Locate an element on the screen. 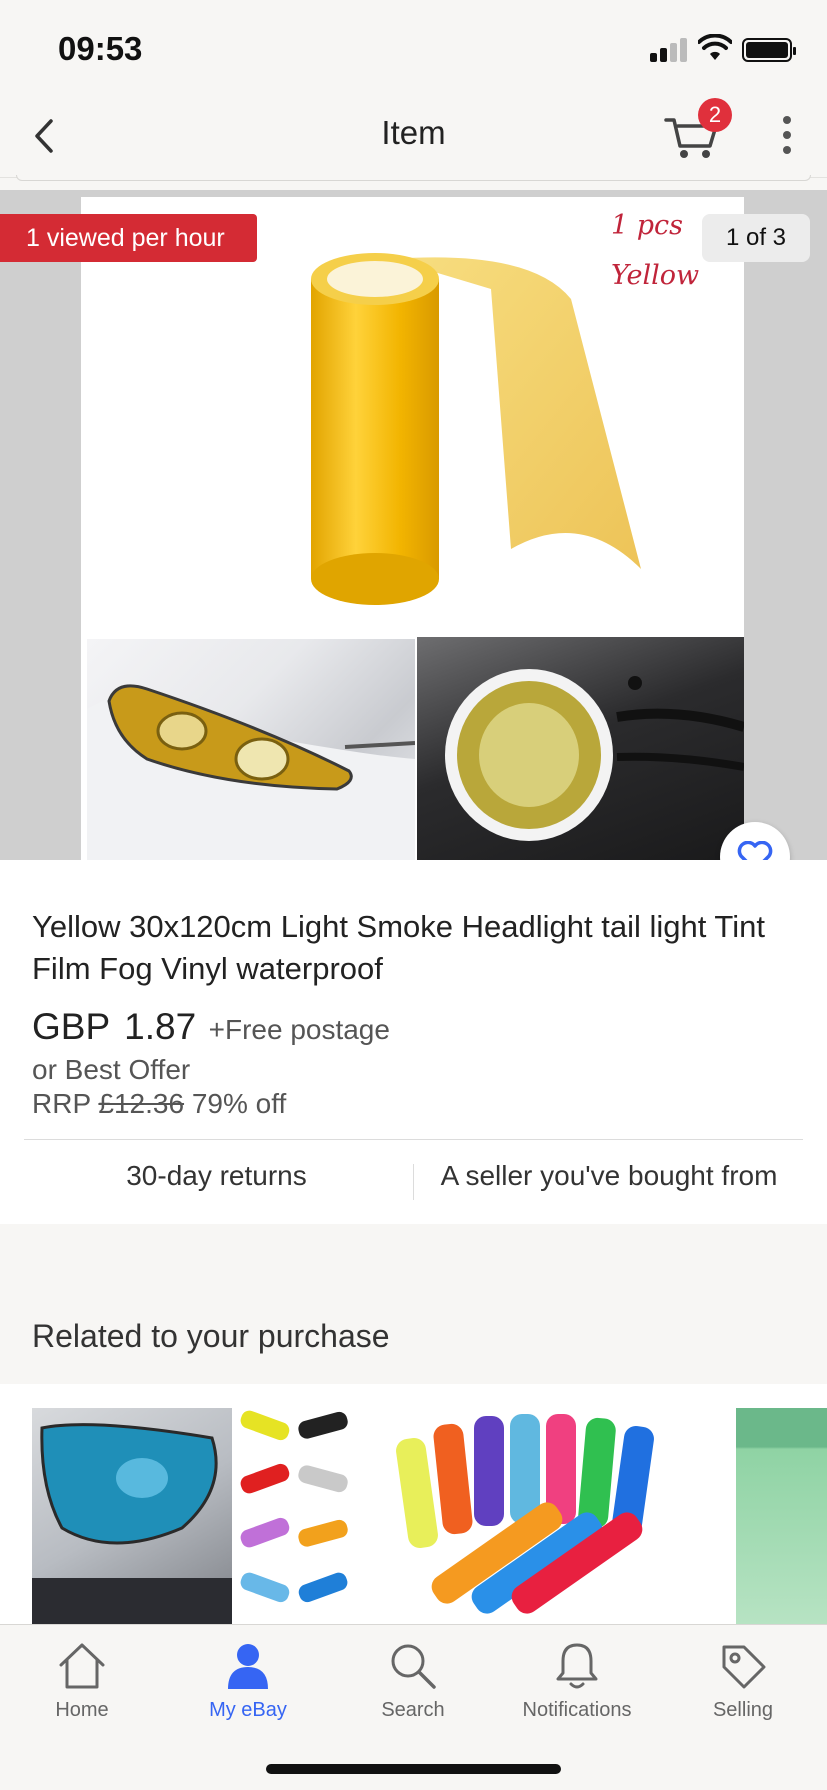 This screenshot has width=827, height=1790. seller-info: A seller you've bought from is located at coordinates (609, 1176).